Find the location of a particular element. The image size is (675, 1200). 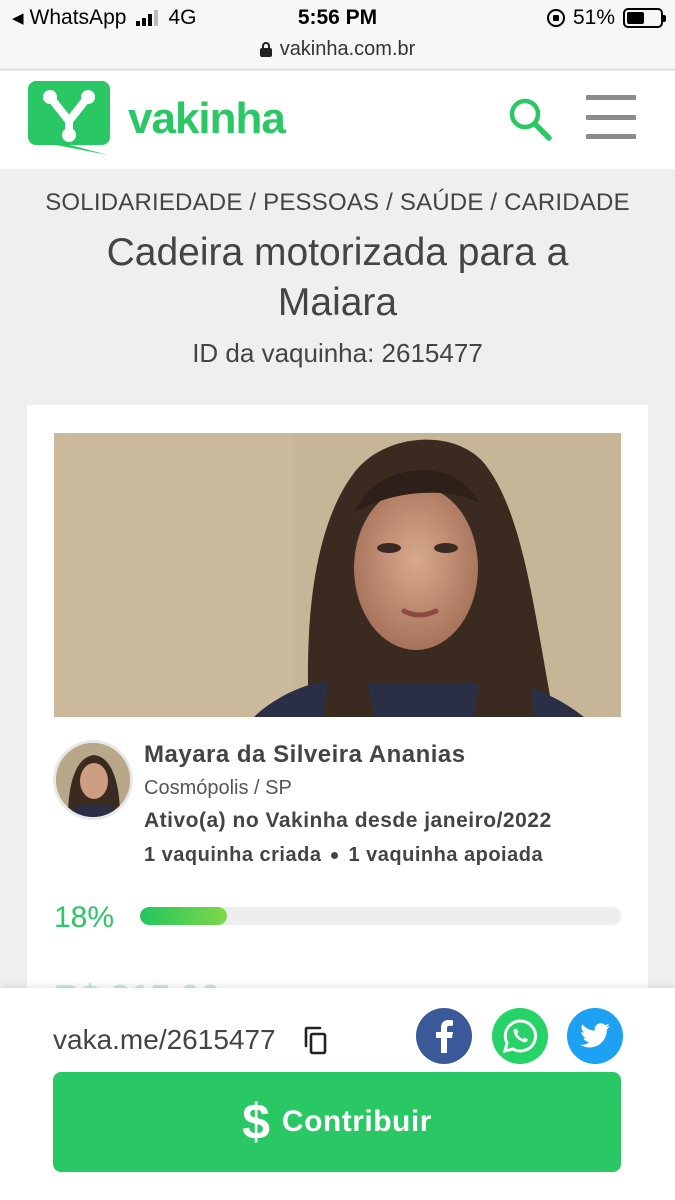

campaign-id: ID da vaquinha: 2615477 is located at coordinates (337, 353).